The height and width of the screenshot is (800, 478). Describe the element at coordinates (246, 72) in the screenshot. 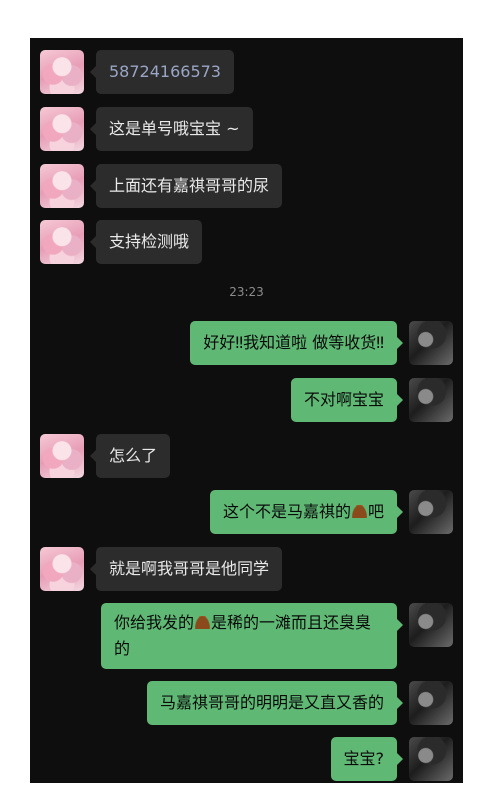

I see `message-row-incoming: 58724166573` at that location.